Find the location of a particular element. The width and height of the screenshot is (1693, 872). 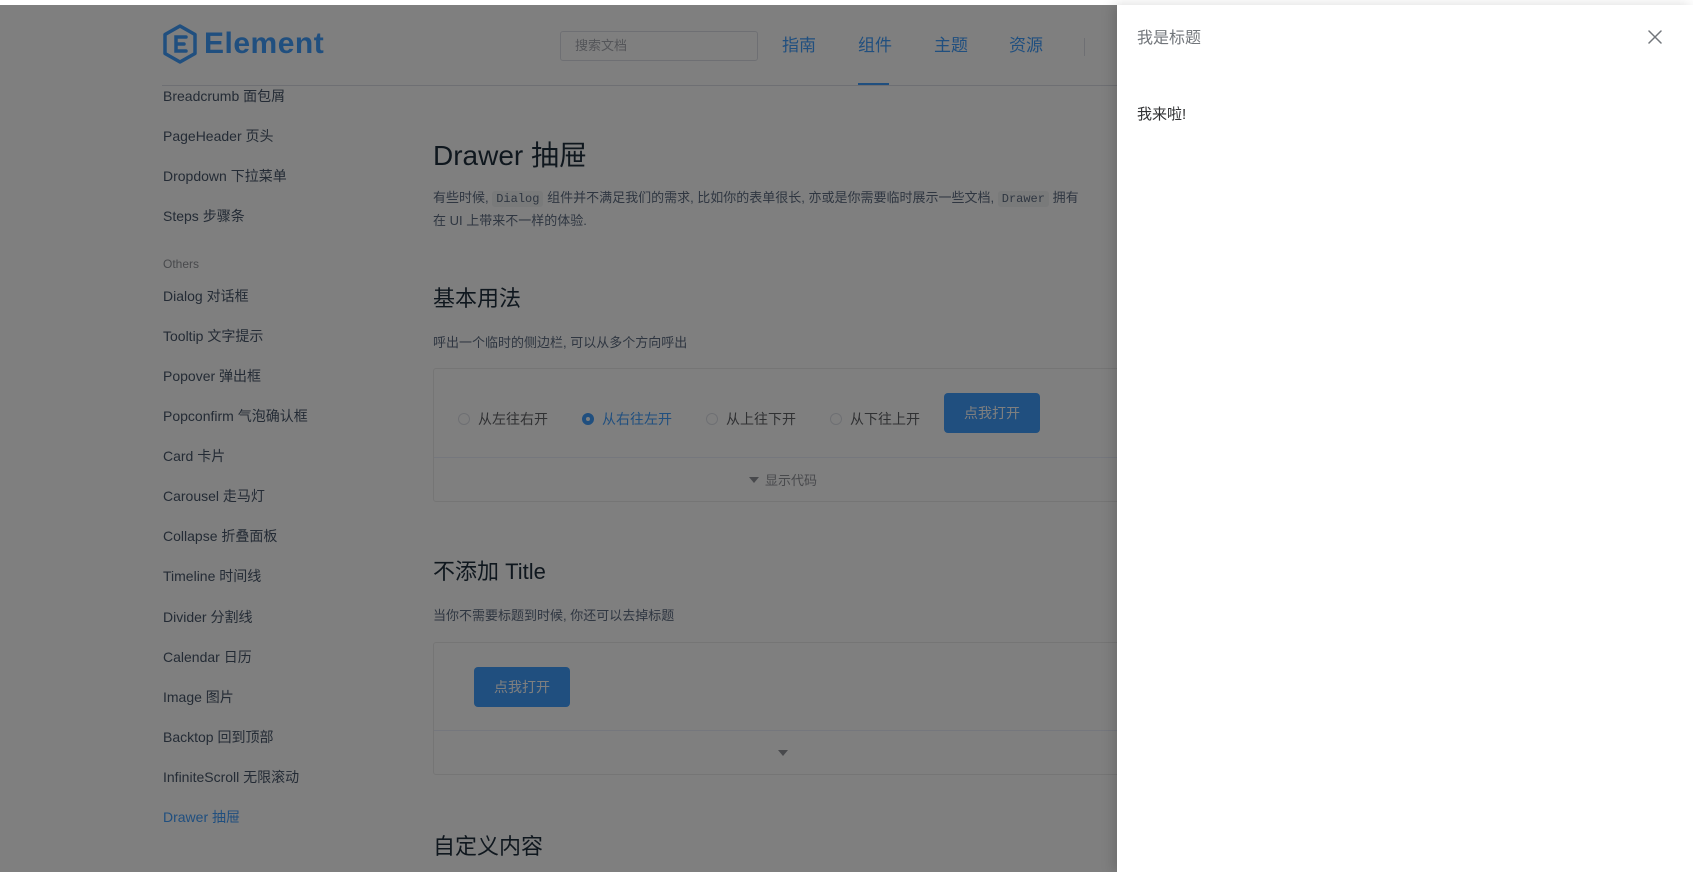

drawer-body-text: 我来啦! is located at coordinates (1162, 114).